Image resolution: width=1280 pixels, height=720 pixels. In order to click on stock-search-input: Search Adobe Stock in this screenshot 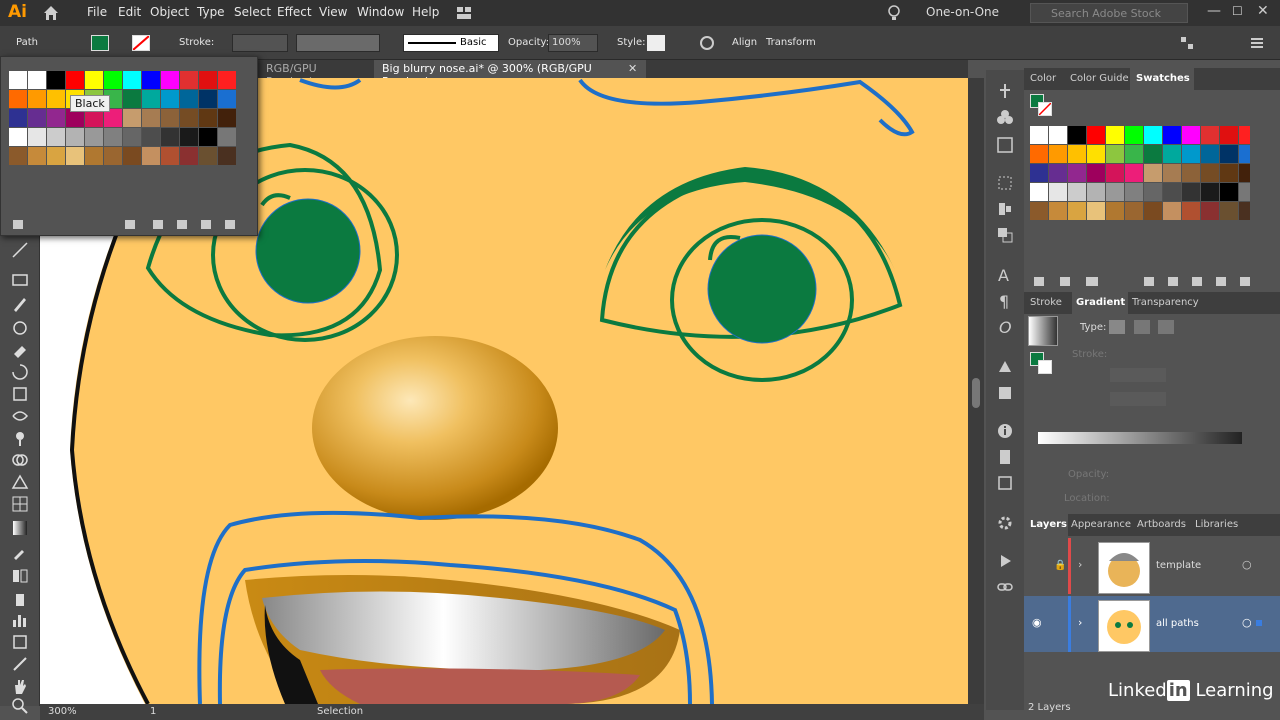, I will do `click(1109, 13)`.